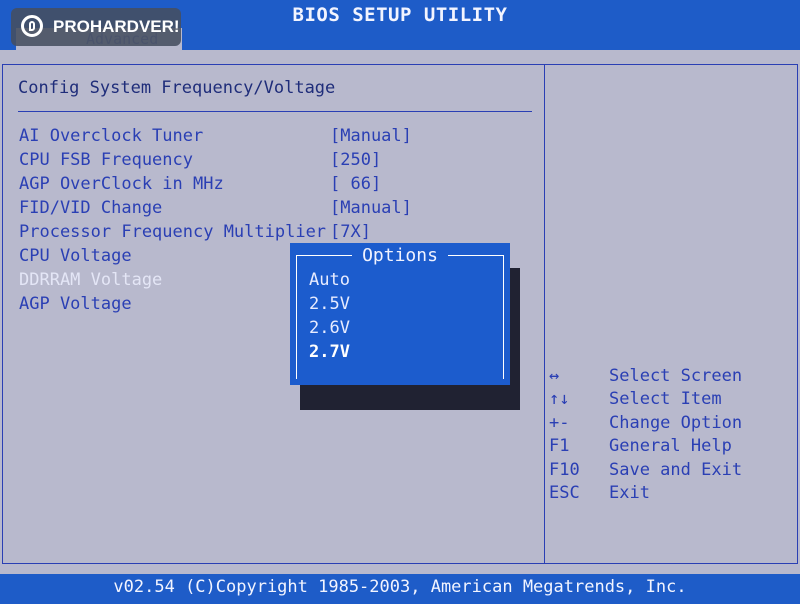  What do you see at coordinates (32, 26) in the screenshot?
I see `prohardver-logo-icon` at bounding box center [32, 26].